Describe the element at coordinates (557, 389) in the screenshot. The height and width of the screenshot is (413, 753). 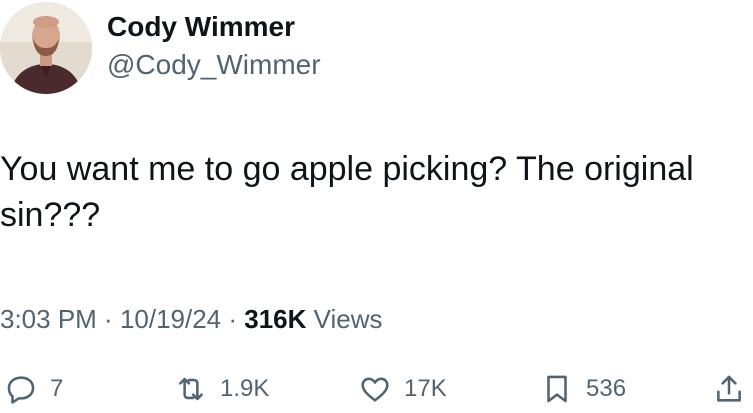
I see `bookmark-icon` at that location.